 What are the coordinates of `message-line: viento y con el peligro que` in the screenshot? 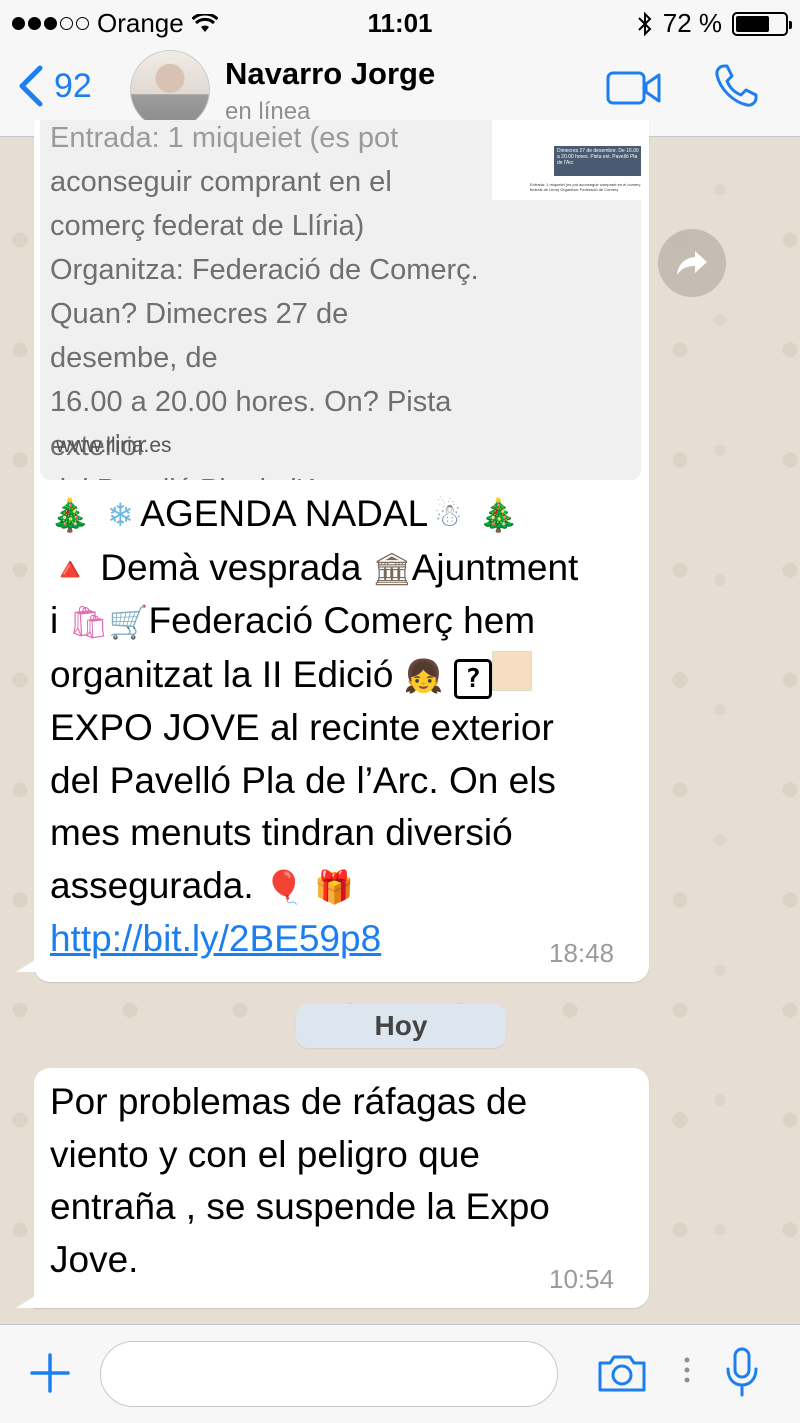 It's located at (265, 1154).